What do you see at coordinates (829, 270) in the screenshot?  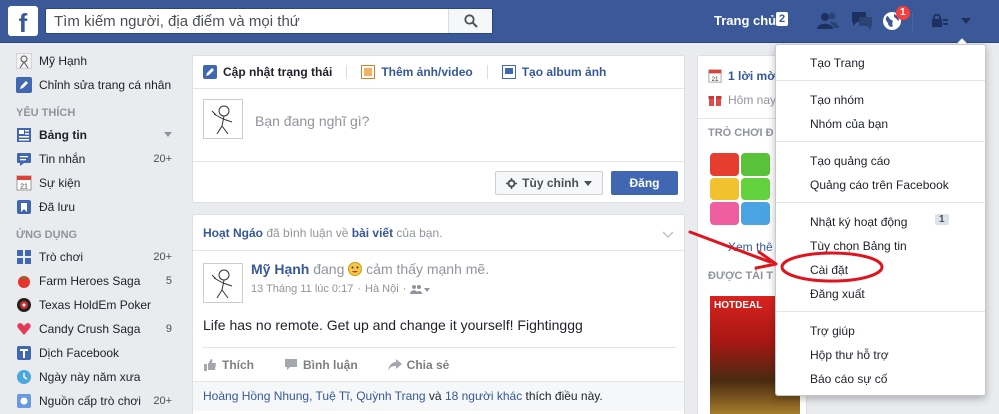 I see `menu-item-settings: Cài đặt` at bounding box center [829, 270].